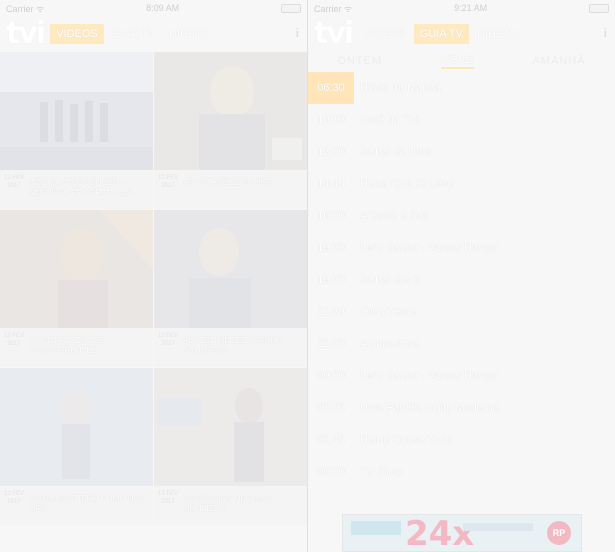  Describe the element at coordinates (461, 344) in the screenshot. I see `schedule-row: 22:58 A Impostora` at that location.